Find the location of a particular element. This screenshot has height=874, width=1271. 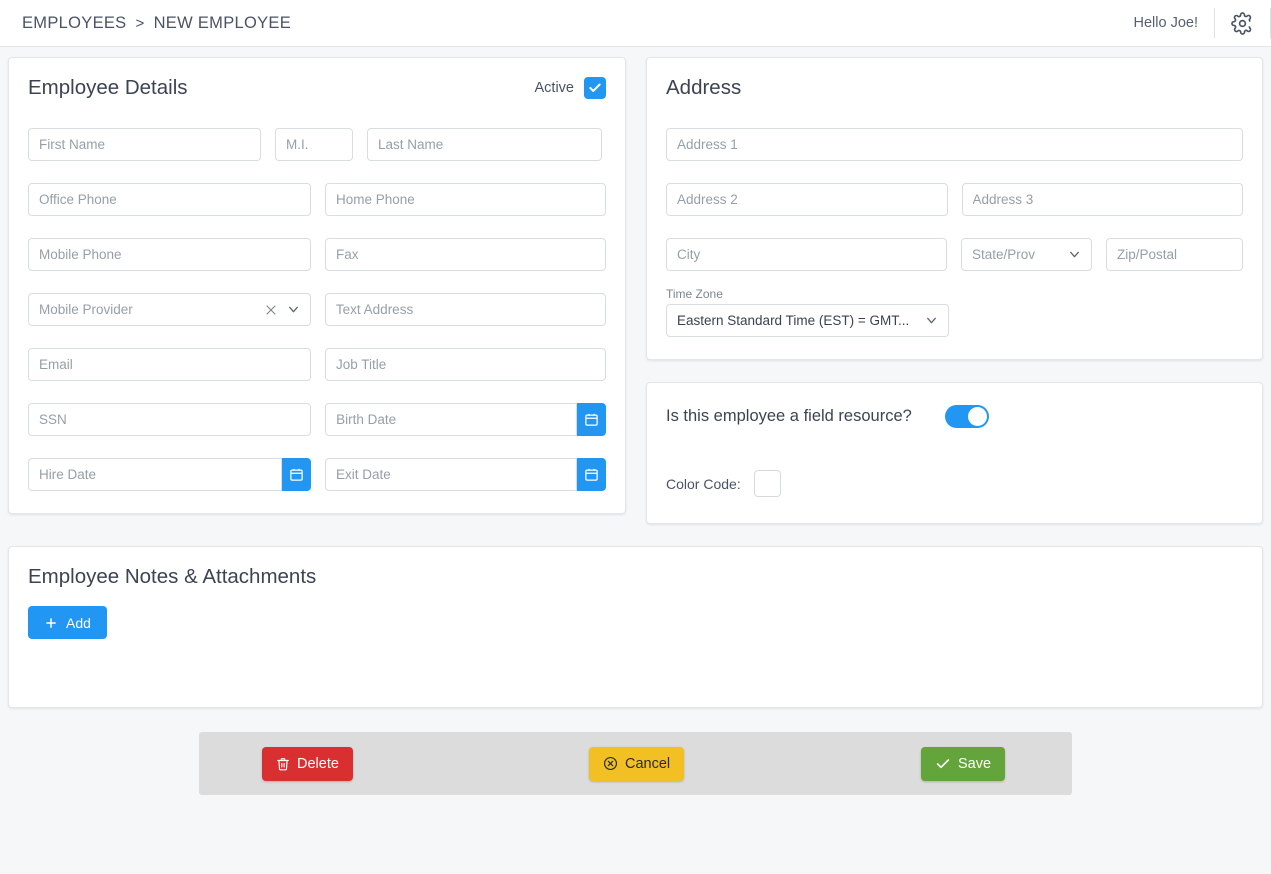

header-right-group: Hello Joe! is located at coordinates (1194, 23).